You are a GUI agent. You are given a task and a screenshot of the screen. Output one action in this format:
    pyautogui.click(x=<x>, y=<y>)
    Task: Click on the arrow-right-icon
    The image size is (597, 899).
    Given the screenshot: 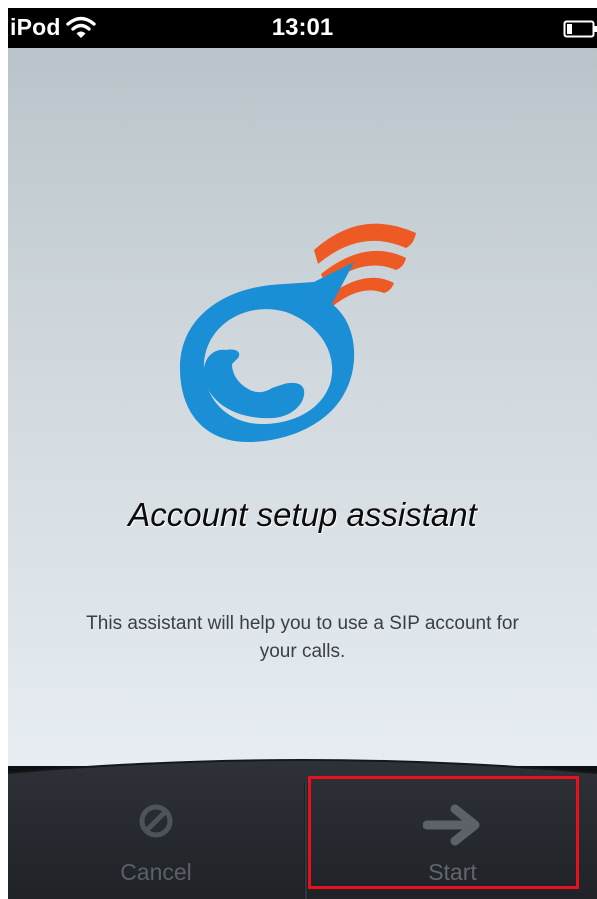 What is the action you would take?
    pyautogui.click(x=450, y=825)
    